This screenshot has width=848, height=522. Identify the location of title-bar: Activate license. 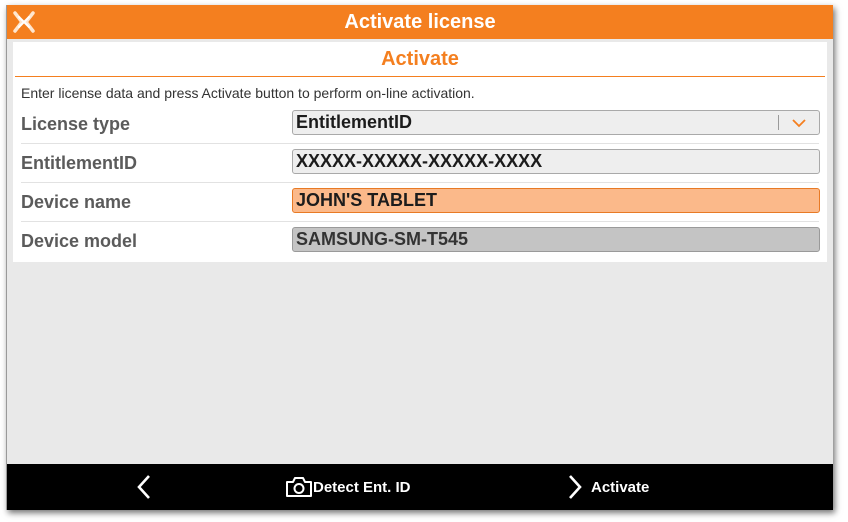
(420, 22).